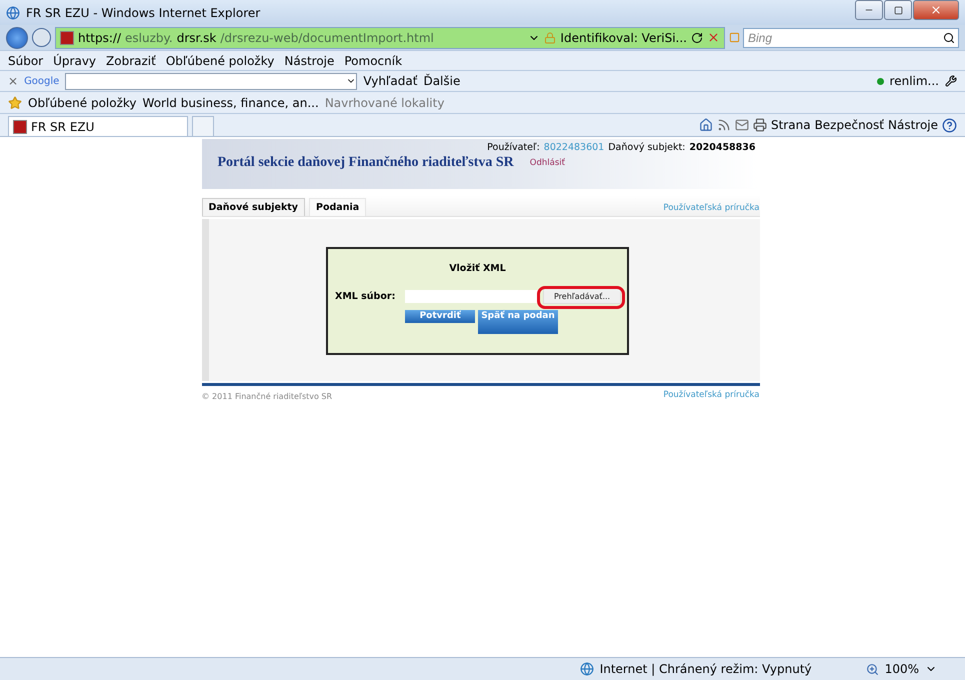  Describe the element at coordinates (220, 61) in the screenshot. I see `menu-item: Obľúbené položky` at that location.